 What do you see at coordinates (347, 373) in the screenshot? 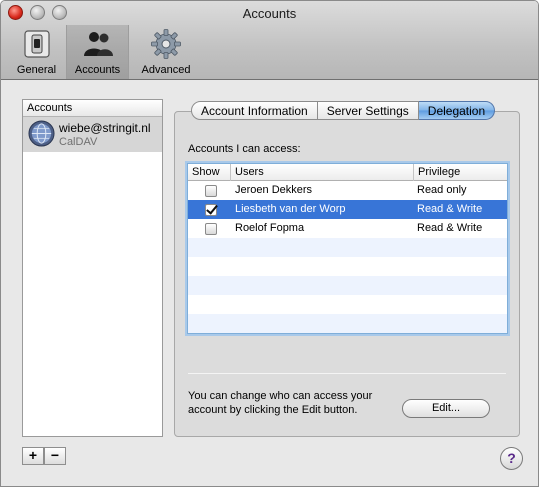
I see `divider` at bounding box center [347, 373].